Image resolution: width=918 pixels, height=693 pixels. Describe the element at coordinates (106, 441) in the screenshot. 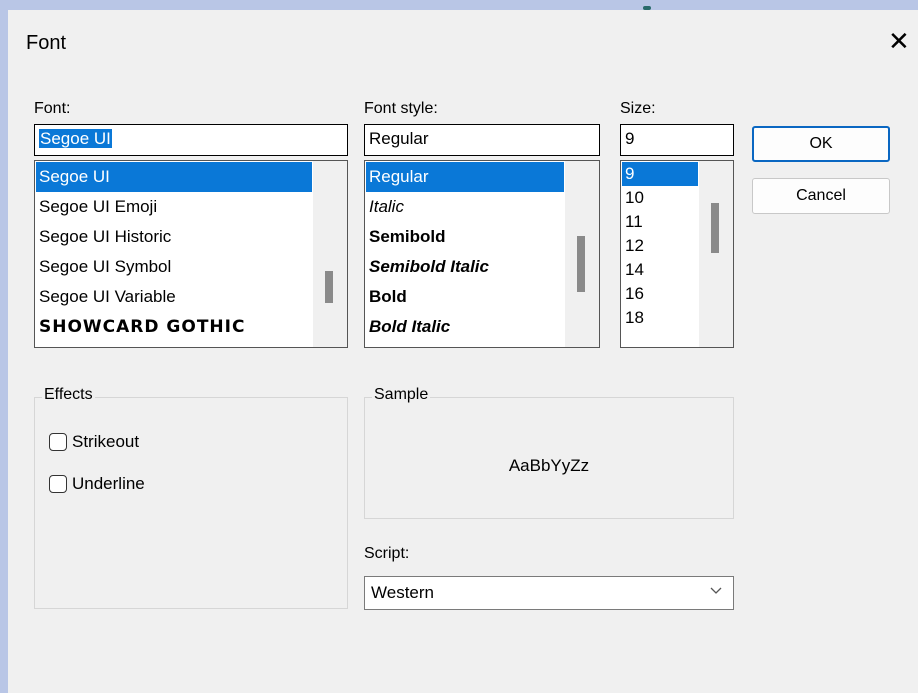

I see `strikeout-label: Strikeout` at that location.